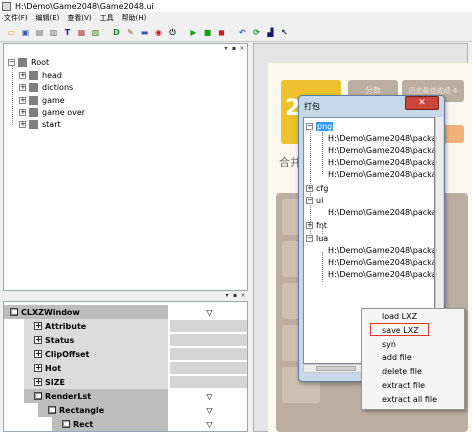  I want to click on property-row-size: + SIZE, so click(125, 382).